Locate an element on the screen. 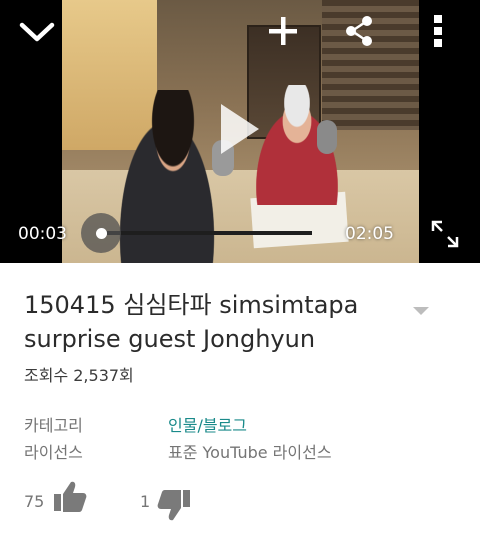 Image resolution: width=480 pixels, height=548 pixels. add-to-playlist-button is located at coordinates (283, 31).